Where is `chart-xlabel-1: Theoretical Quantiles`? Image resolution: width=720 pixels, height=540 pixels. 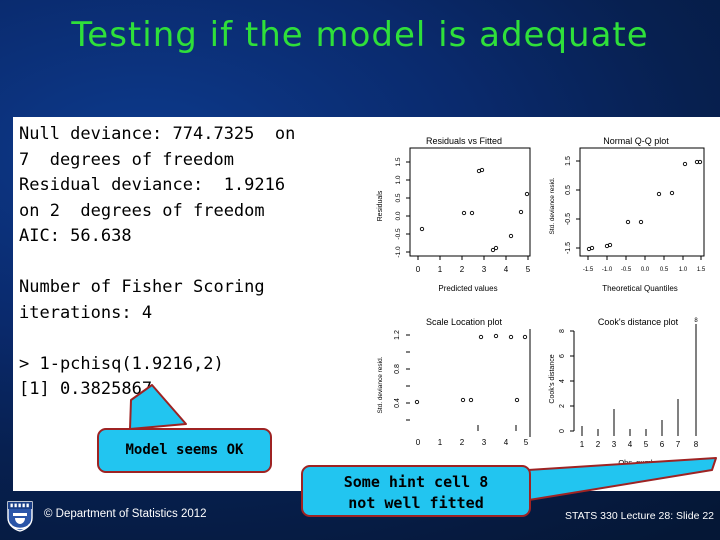 chart-xlabel-1: Theoretical Quantiles is located at coordinates (640, 288).